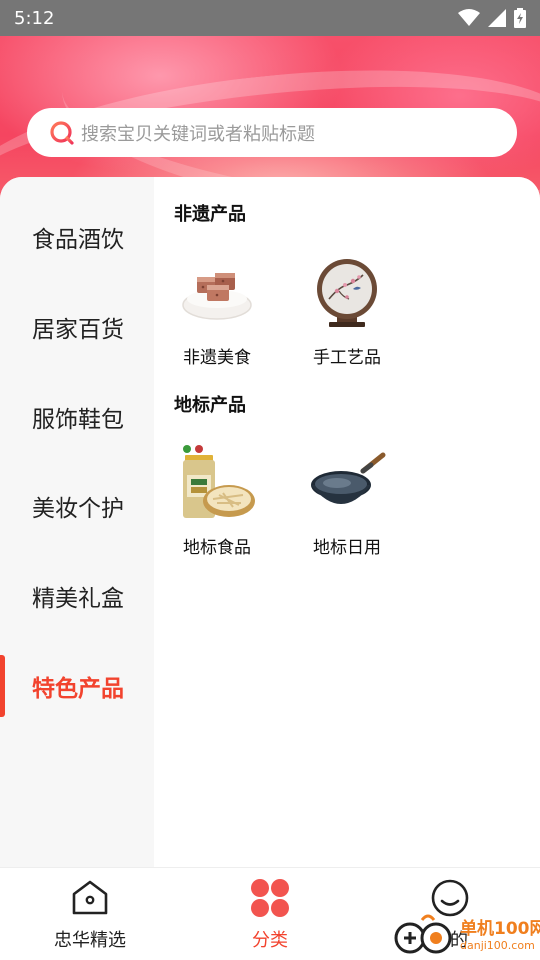 The image size is (540, 960). I want to click on signal-icon, so click(497, 18).